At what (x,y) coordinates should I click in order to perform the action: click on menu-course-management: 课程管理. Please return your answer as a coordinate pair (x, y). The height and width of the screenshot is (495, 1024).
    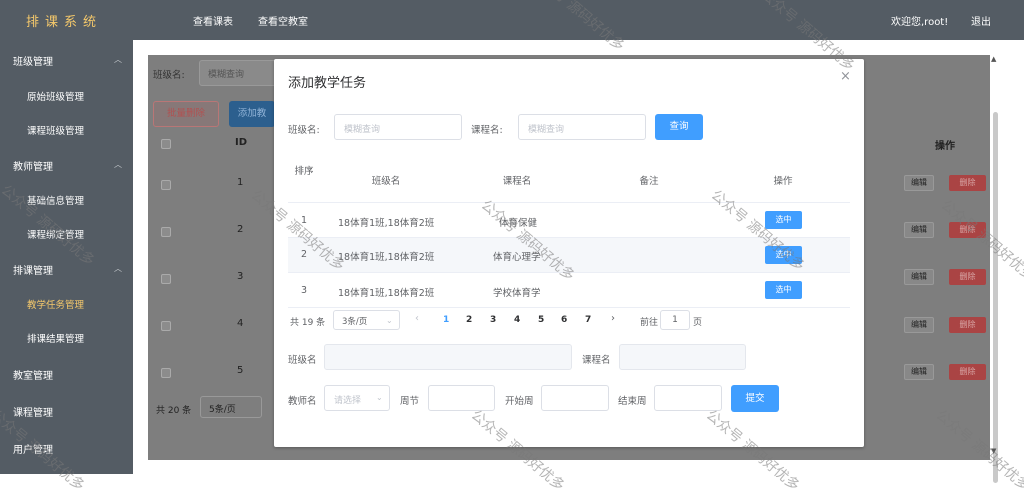
    Looking at the image, I should click on (33, 411).